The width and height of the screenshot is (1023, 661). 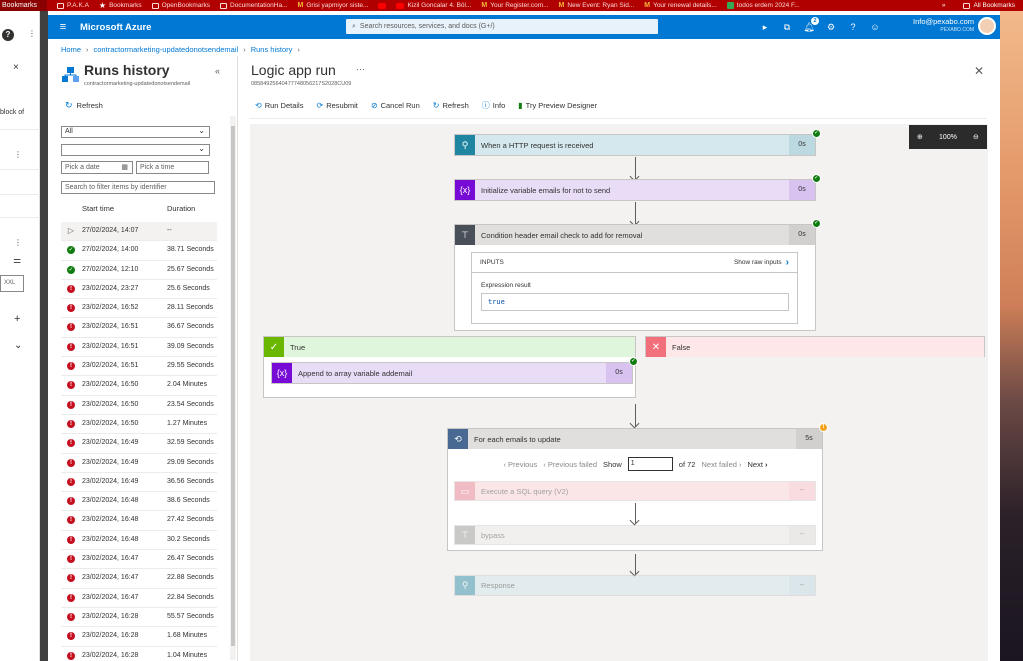 What do you see at coordinates (758, 464) in the screenshot?
I see `next-button: Next ›` at bounding box center [758, 464].